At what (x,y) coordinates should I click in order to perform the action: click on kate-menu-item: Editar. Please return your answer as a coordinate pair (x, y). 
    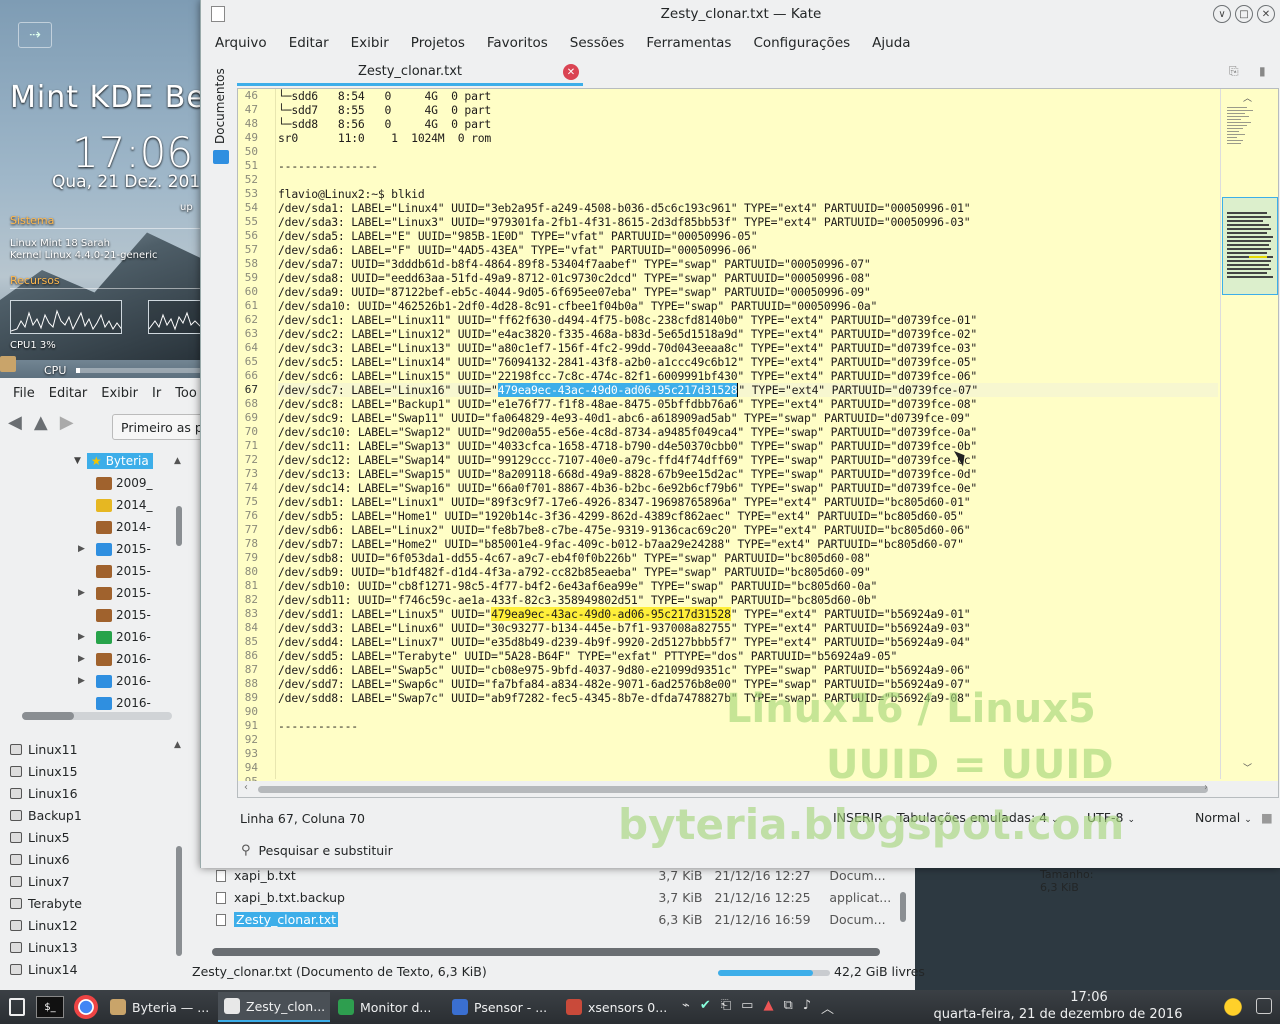
    Looking at the image, I should click on (309, 43).